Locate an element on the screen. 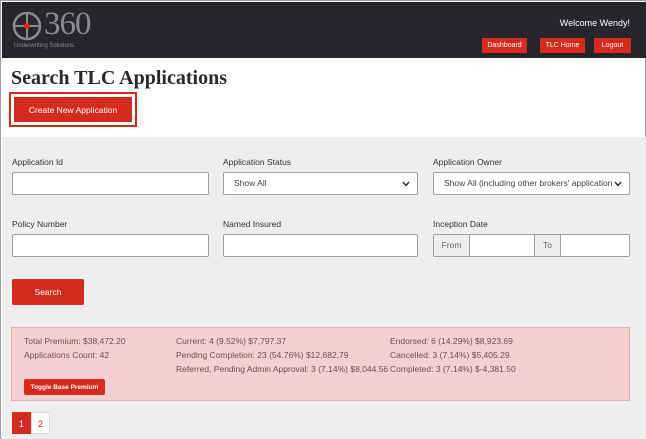 Image resolution: width=646 pixels, height=439 pixels. company-logo: 360 Underwriting Solutions is located at coordinates (67, 30).